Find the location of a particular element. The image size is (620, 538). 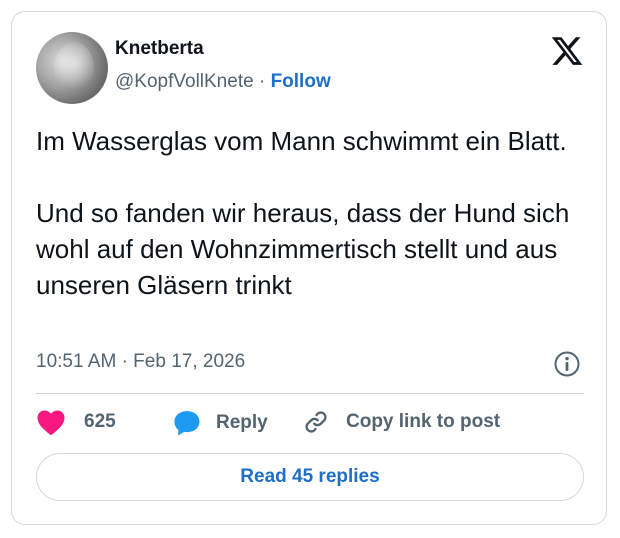

tweet-time: 10:51 AM is located at coordinates (76, 361).